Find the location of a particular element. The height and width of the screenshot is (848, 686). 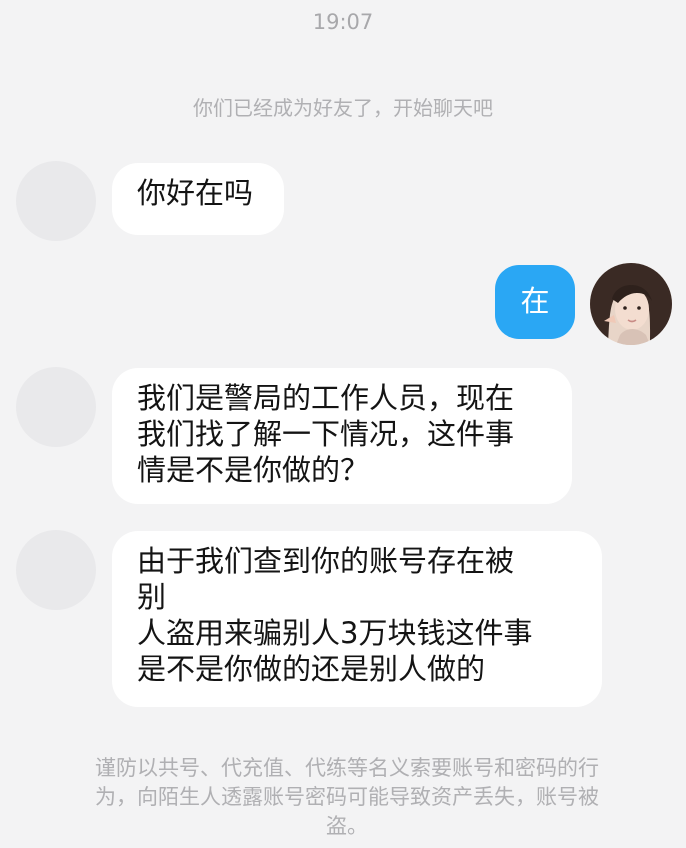

message-text-line: 我们是警局的工作人员，现在 is located at coordinates (326, 398).